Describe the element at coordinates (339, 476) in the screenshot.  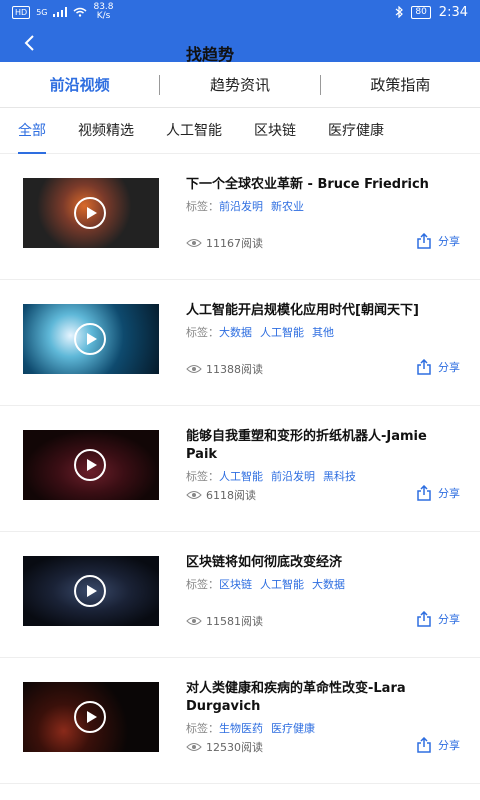
I see `tag: 黑科技` at that location.